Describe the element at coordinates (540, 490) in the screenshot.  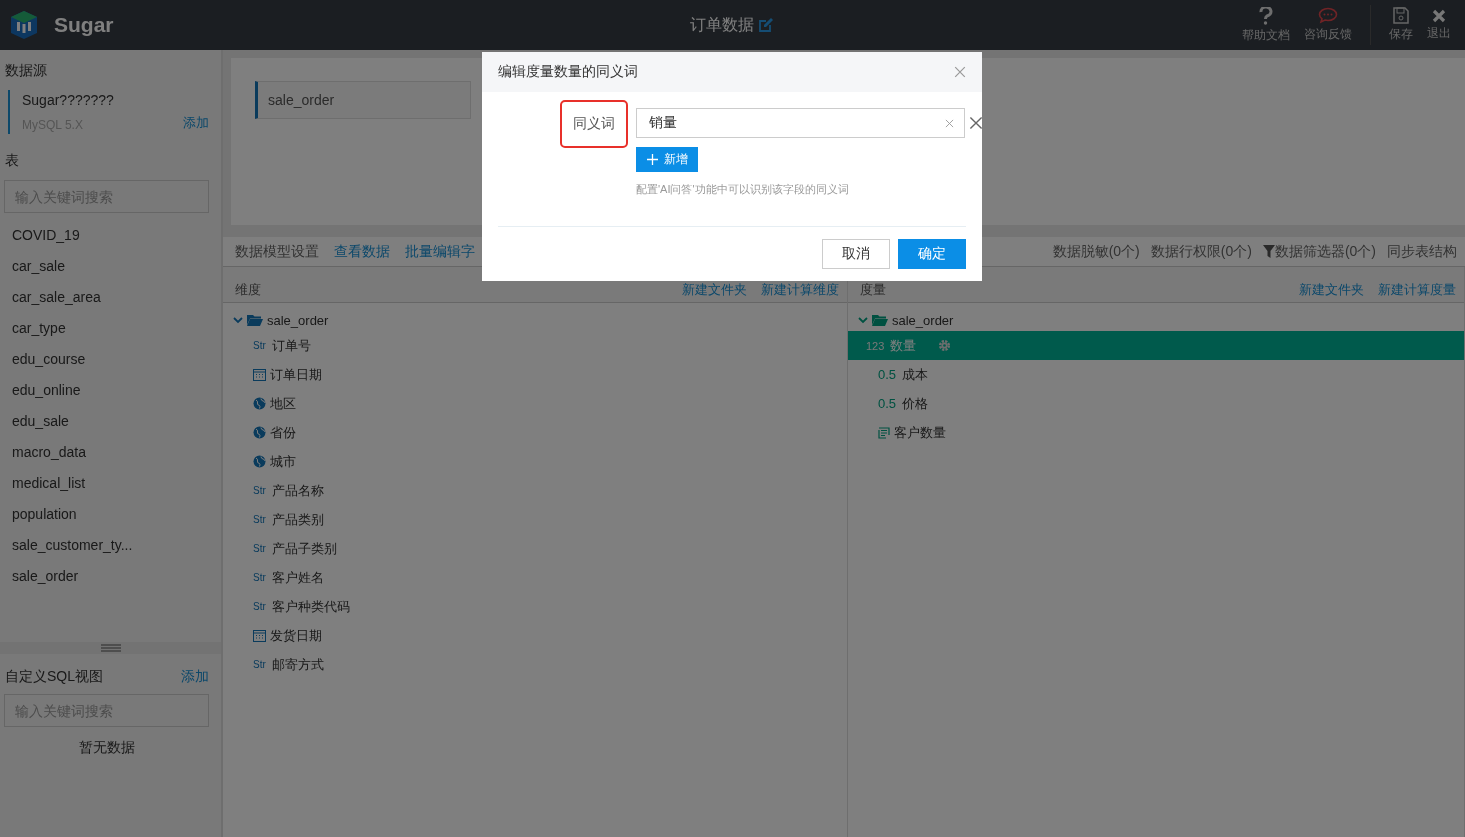
I see `field-item: Str 产品名称` at that location.